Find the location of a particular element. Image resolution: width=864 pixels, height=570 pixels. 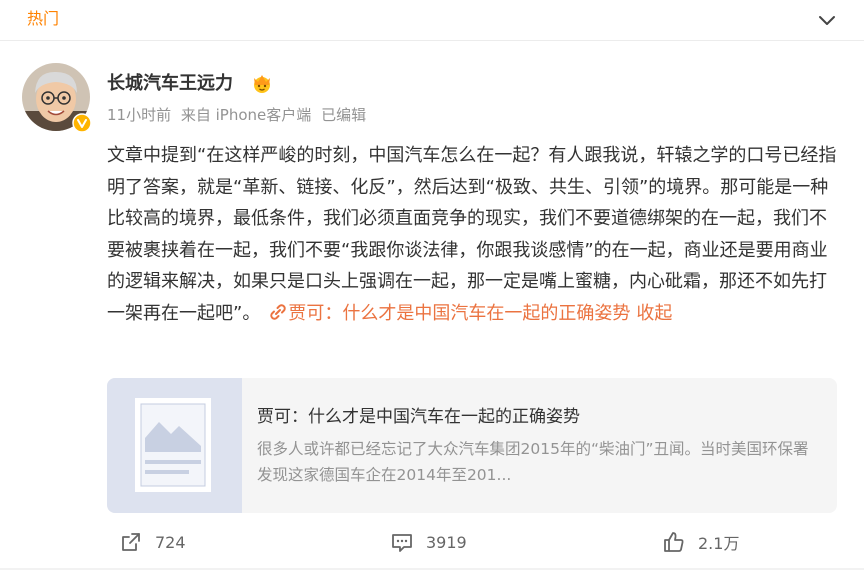

verified-badge-icon is located at coordinates (82, 123).